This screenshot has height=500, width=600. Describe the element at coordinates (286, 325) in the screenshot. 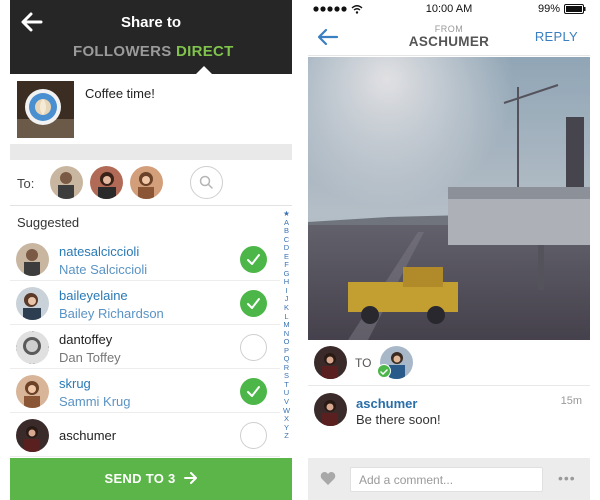

I see `alphabet-index: ★ A B C D E F G H I J K L M N O P Q R S T U V W X Y Z` at that location.